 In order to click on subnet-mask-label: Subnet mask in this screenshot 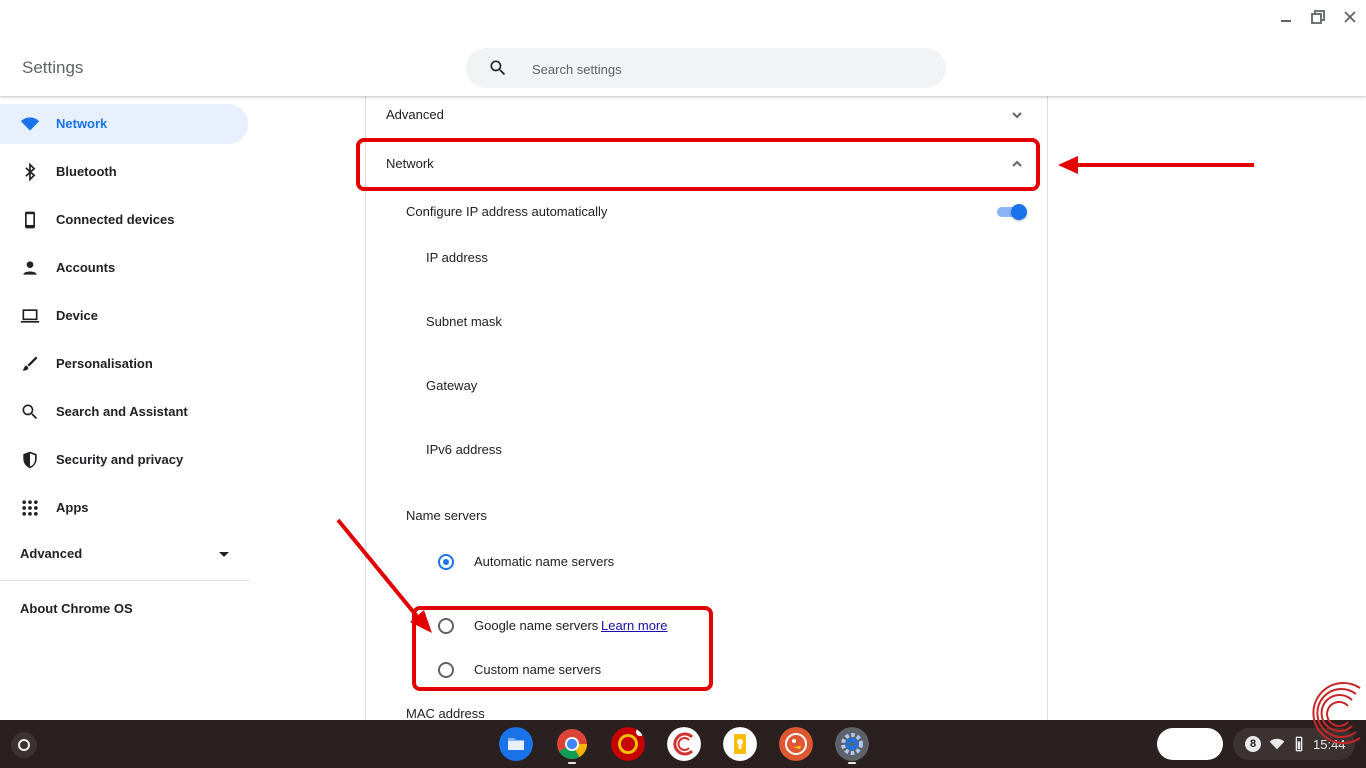, I will do `click(464, 321)`.